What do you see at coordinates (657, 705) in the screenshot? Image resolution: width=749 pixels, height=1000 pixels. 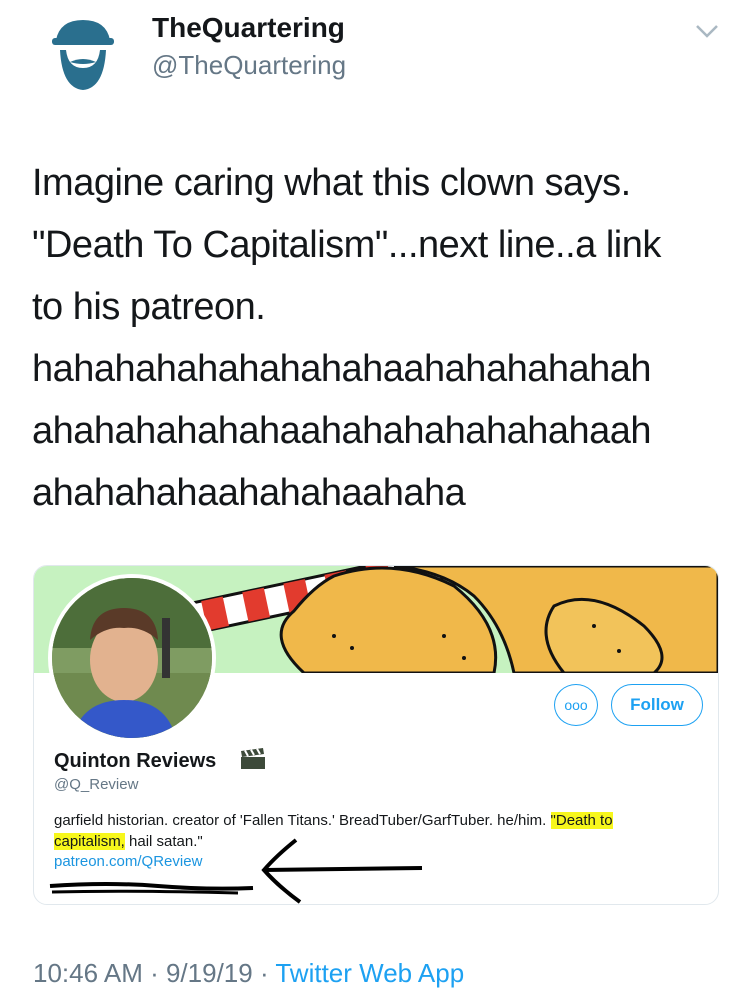 I see `follow-button: Follow` at bounding box center [657, 705].